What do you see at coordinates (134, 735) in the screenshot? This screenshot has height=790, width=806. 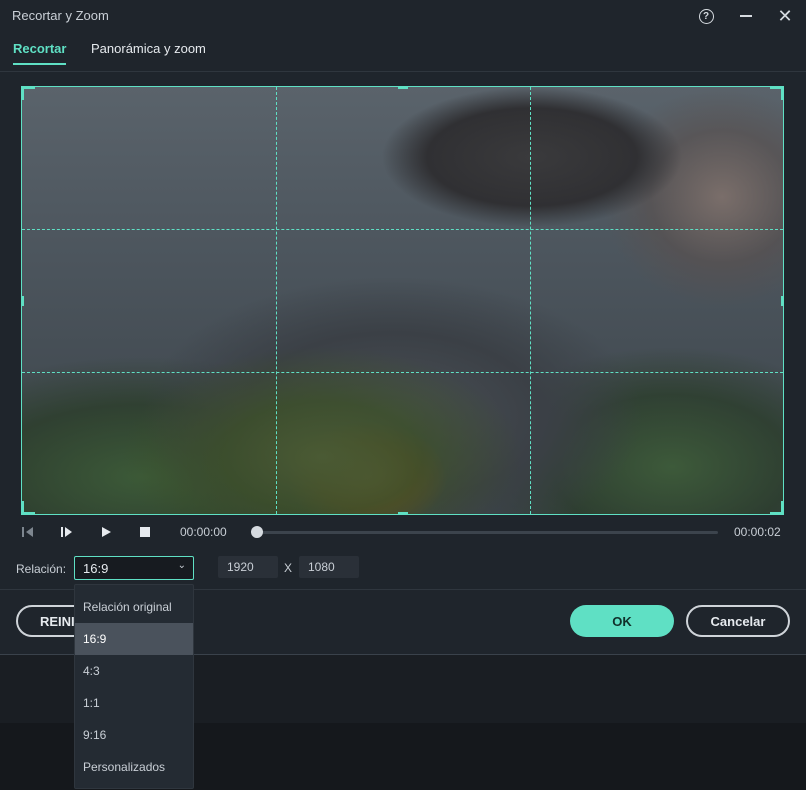 I see `ratio-option: 9:16` at bounding box center [134, 735].